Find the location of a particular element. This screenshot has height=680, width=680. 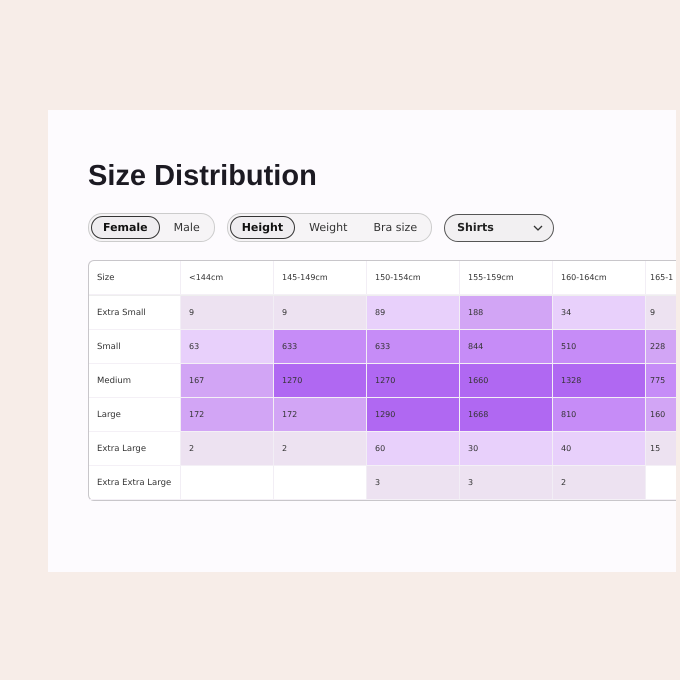

column-header: Size is located at coordinates (135, 278).